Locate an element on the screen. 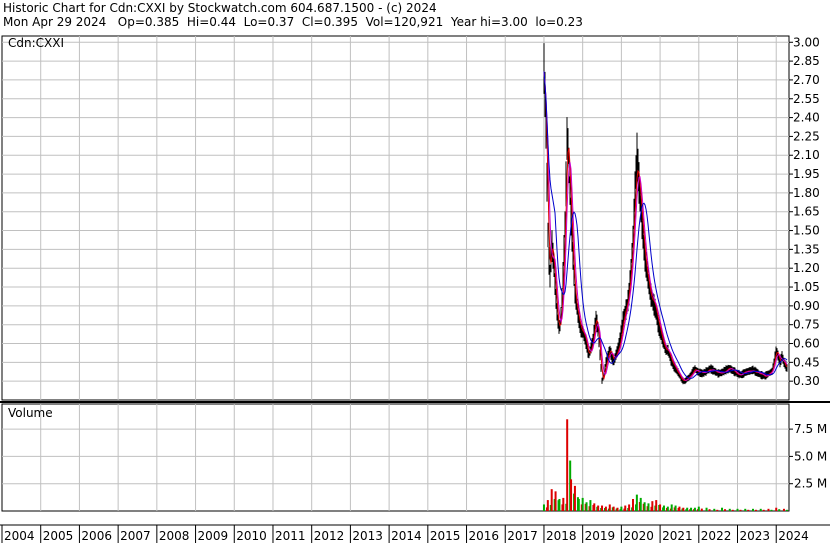 This screenshot has width=830, height=543. volume-bars is located at coordinates (665, 465).